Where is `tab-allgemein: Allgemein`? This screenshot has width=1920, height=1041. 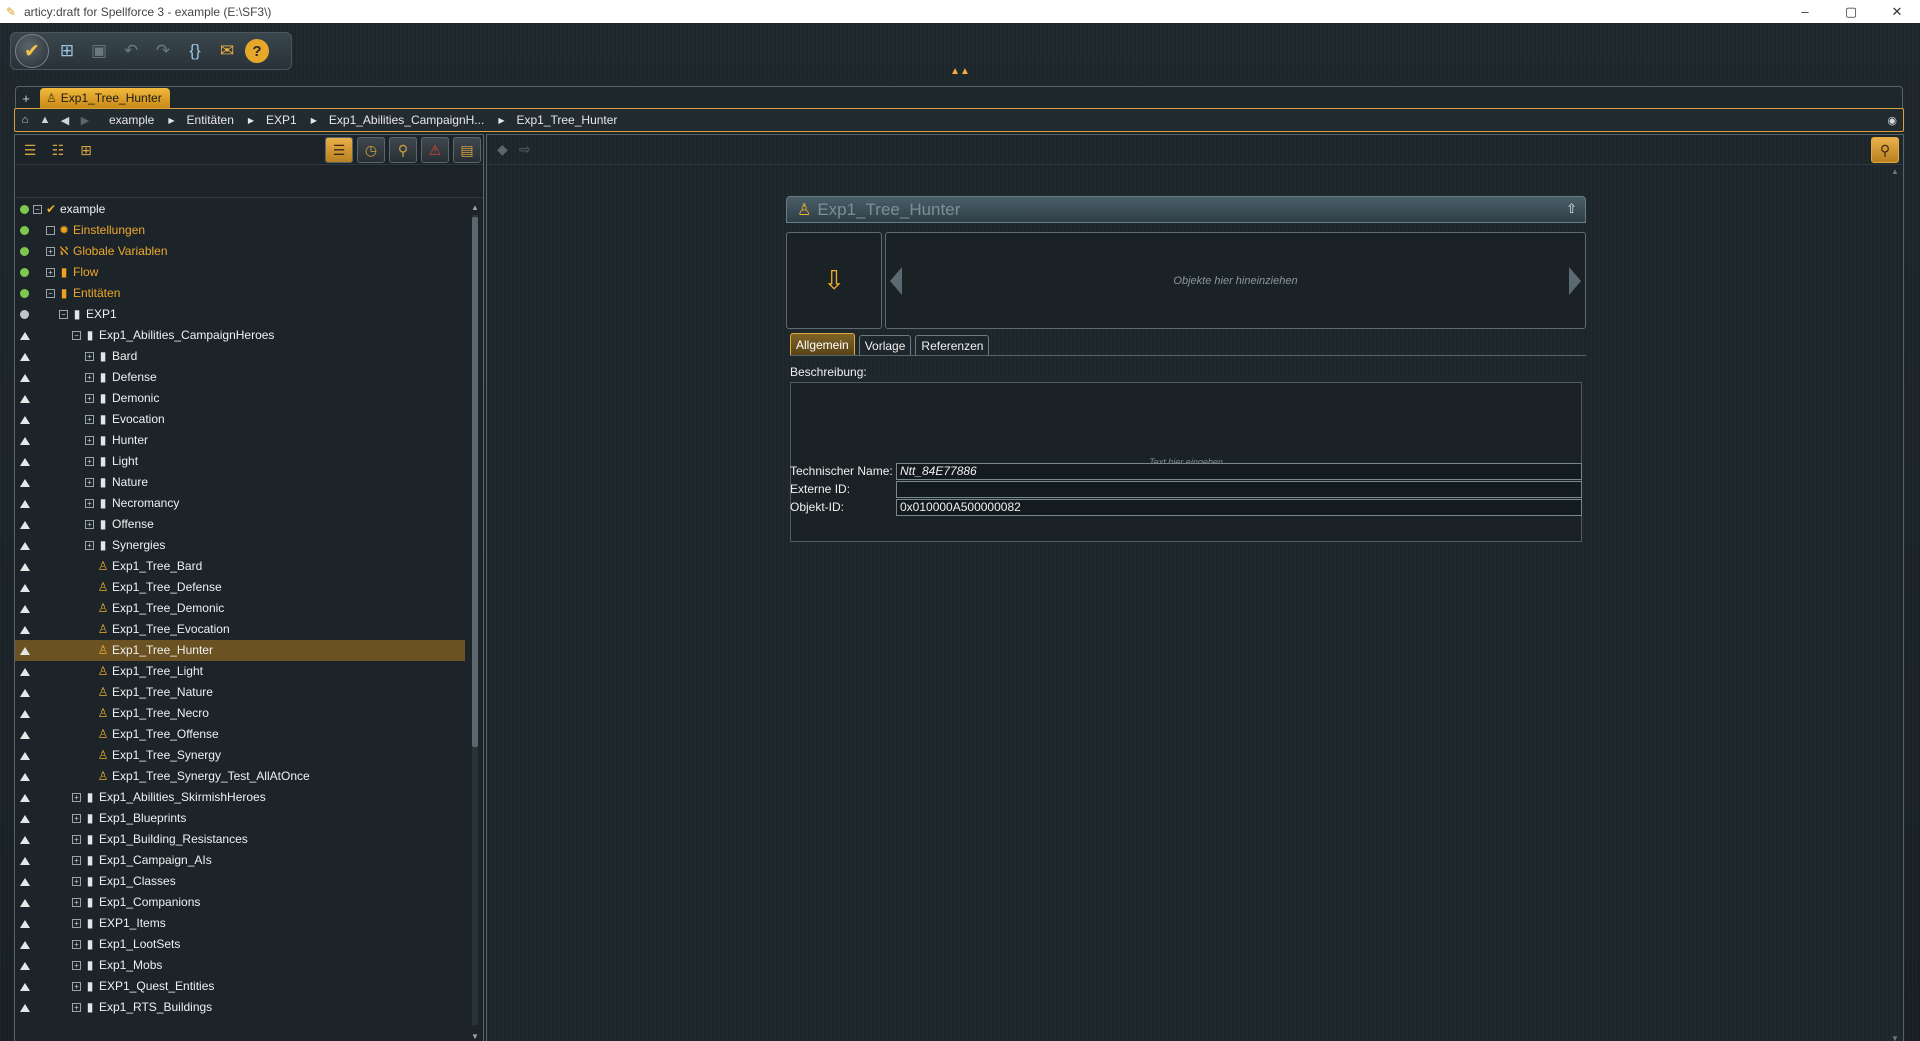 tab-allgemein: Allgemein is located at coordinates (822, 344).